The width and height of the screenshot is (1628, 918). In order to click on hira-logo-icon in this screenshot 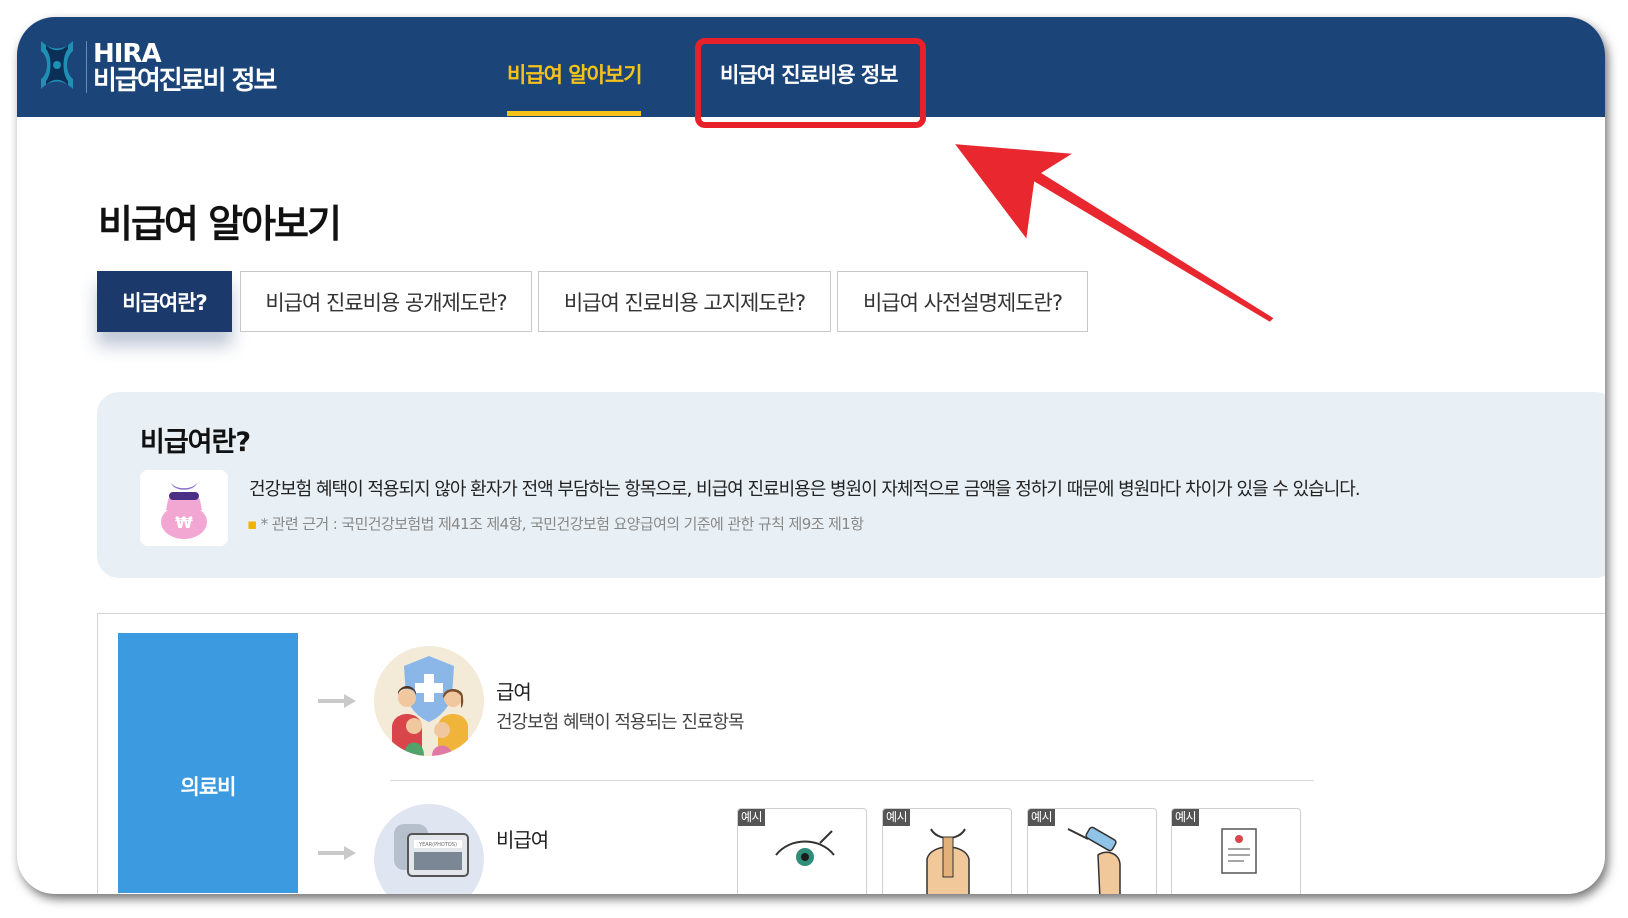, I will do `click(57, 65)`.